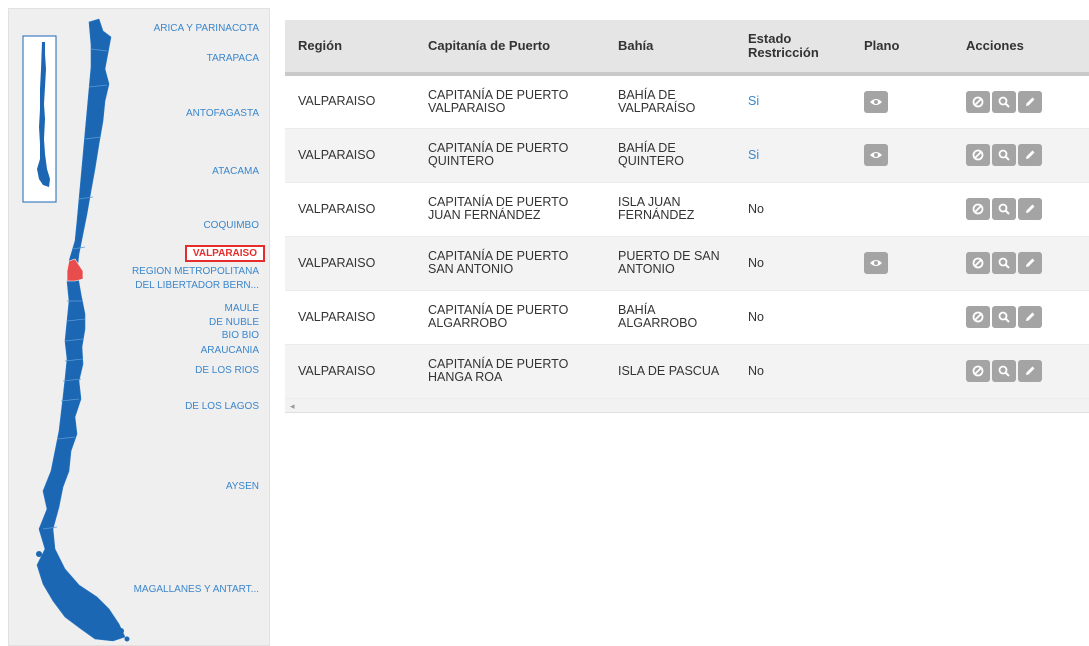  I want to click on horizontal-scrollbar: ◂, so click(687, 405).